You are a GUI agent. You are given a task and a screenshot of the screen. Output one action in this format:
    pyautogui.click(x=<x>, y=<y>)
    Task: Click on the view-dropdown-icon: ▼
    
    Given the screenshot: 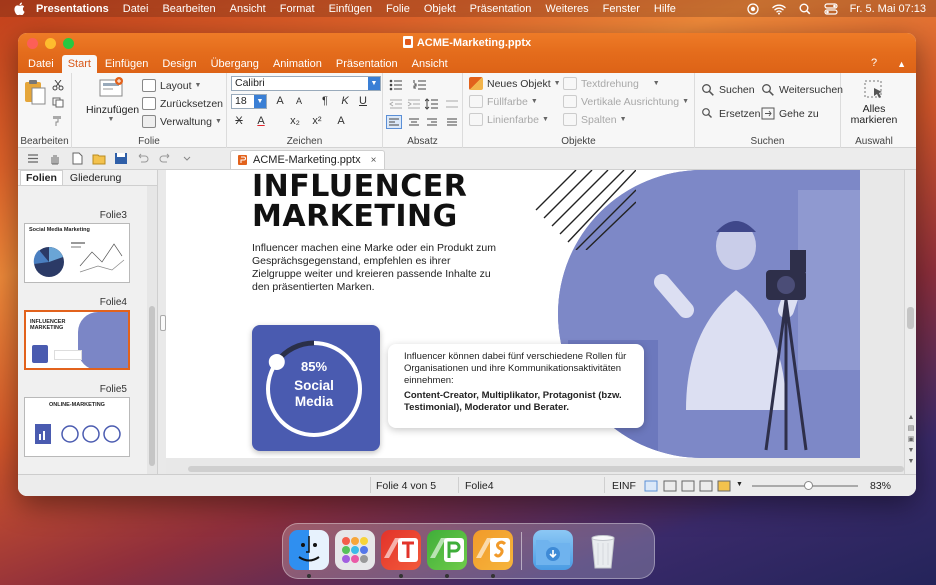 What is the action you would take?
    pyautogui.click(x=739, y=484)
    